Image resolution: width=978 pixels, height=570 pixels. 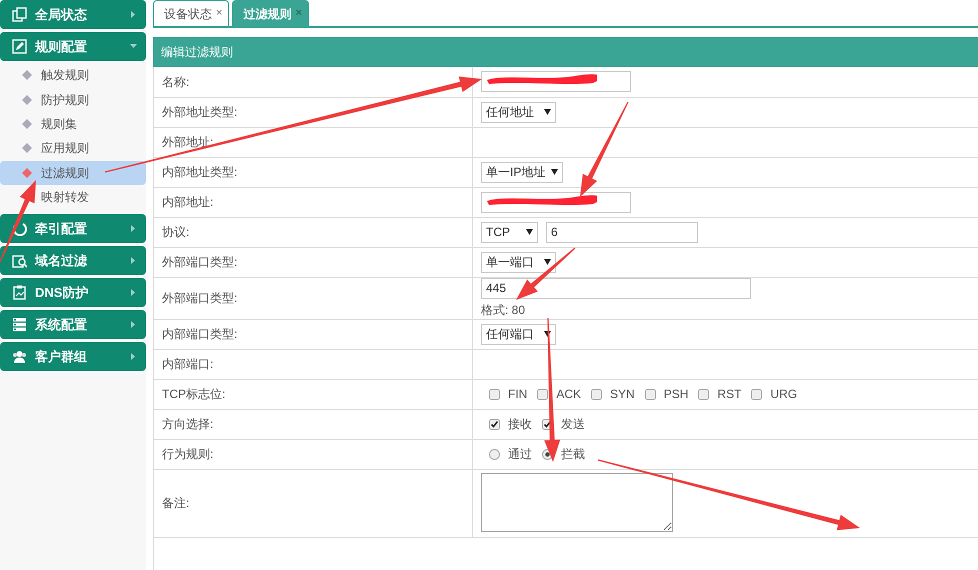 I want to click on menu-item: 应用规则, so click(x=73, y=148).